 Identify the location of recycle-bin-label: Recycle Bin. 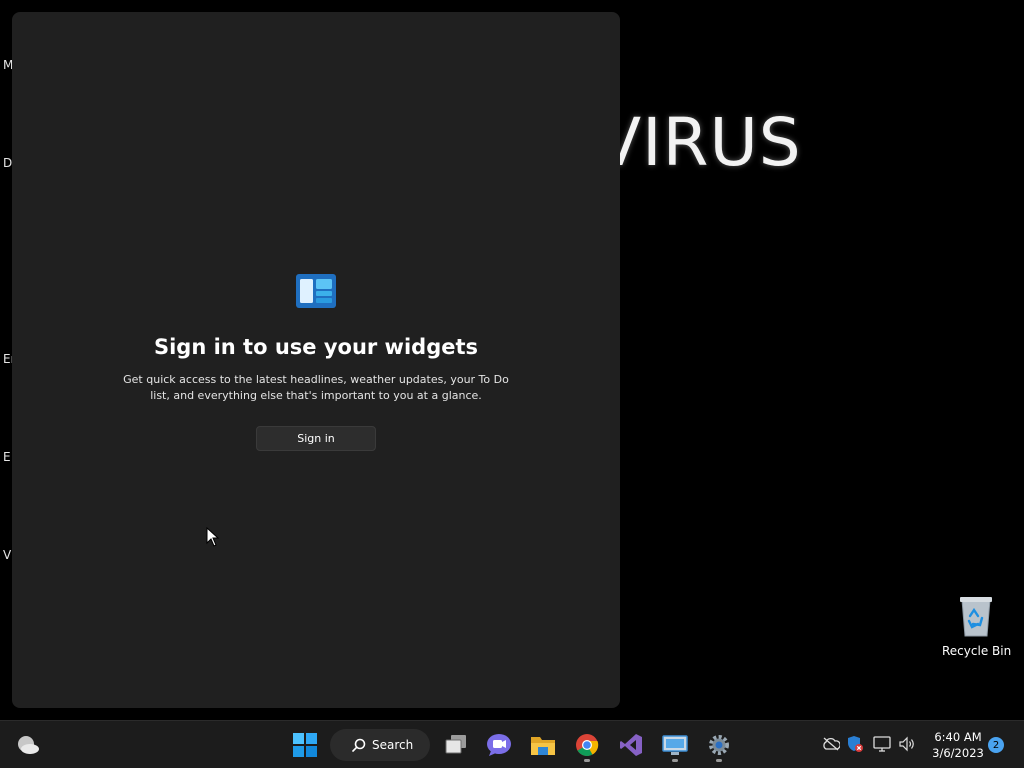
(977, 651).